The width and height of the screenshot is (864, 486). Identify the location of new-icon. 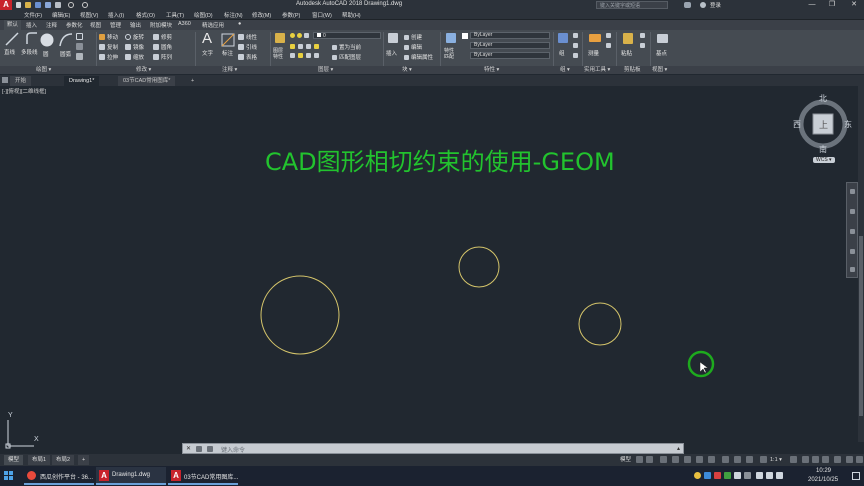
(18, 5).